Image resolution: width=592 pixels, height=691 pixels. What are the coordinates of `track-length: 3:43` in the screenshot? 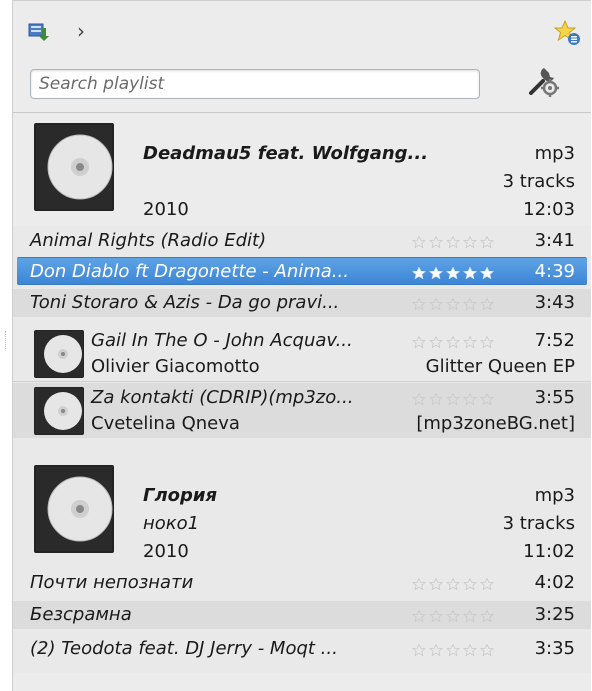 It's located at (554, 302).